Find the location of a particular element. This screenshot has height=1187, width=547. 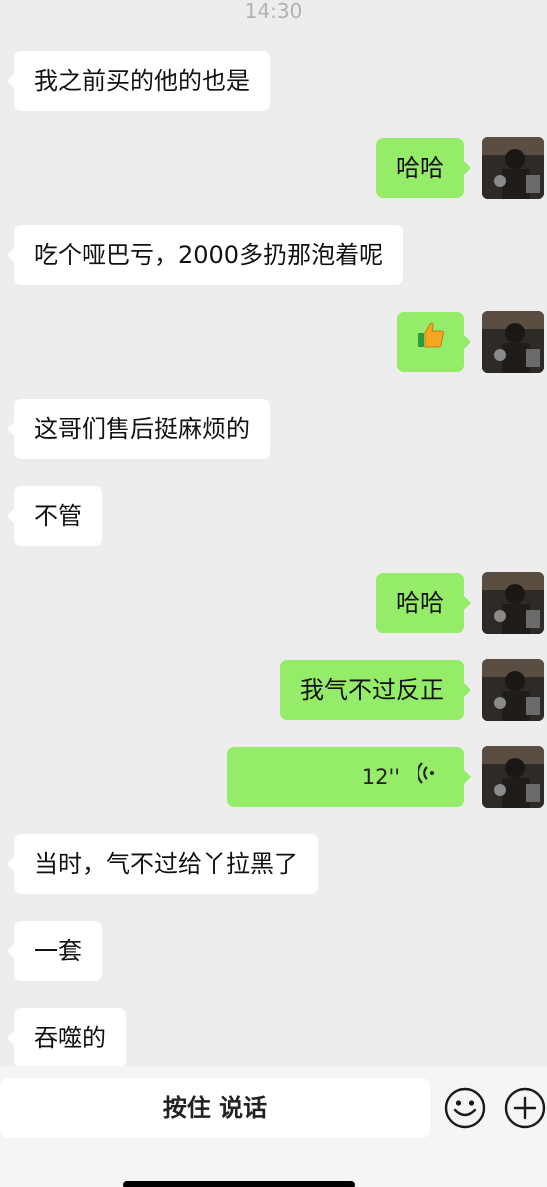

message-bubble: 我气不过反正 is located at coordinates (375, 690).